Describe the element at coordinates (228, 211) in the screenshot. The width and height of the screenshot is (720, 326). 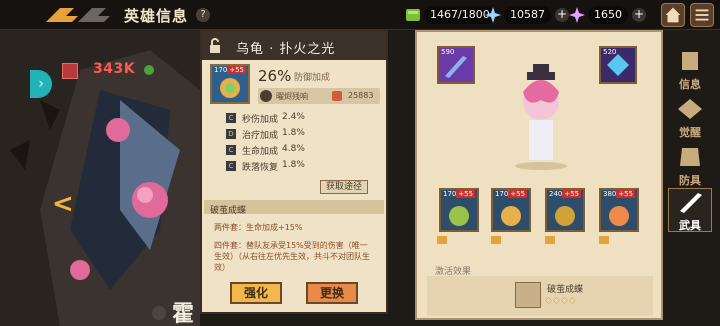
I see `set-name: 破茧成蝶` at that location.